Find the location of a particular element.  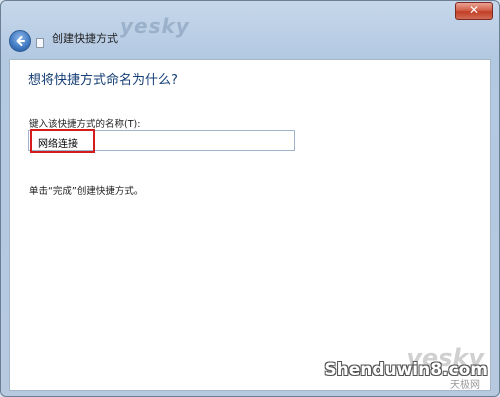

red-highlight-box is located at coordinates (62, 141).